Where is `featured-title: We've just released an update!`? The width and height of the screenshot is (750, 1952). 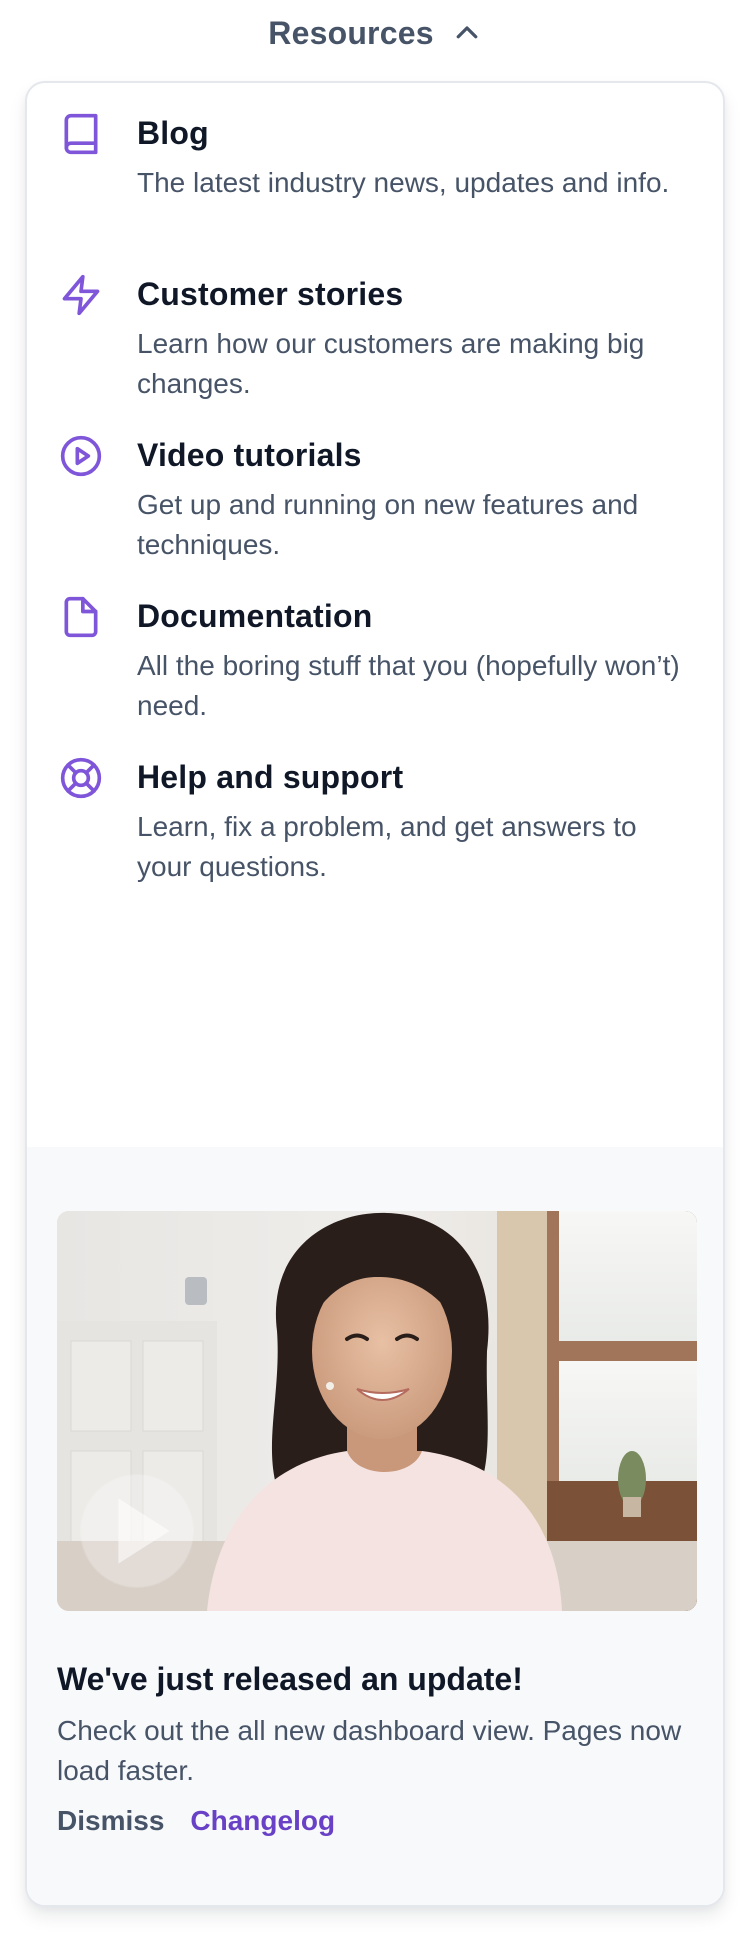
featured-title: We've just released an update! is located at coordinates (290, 1679).